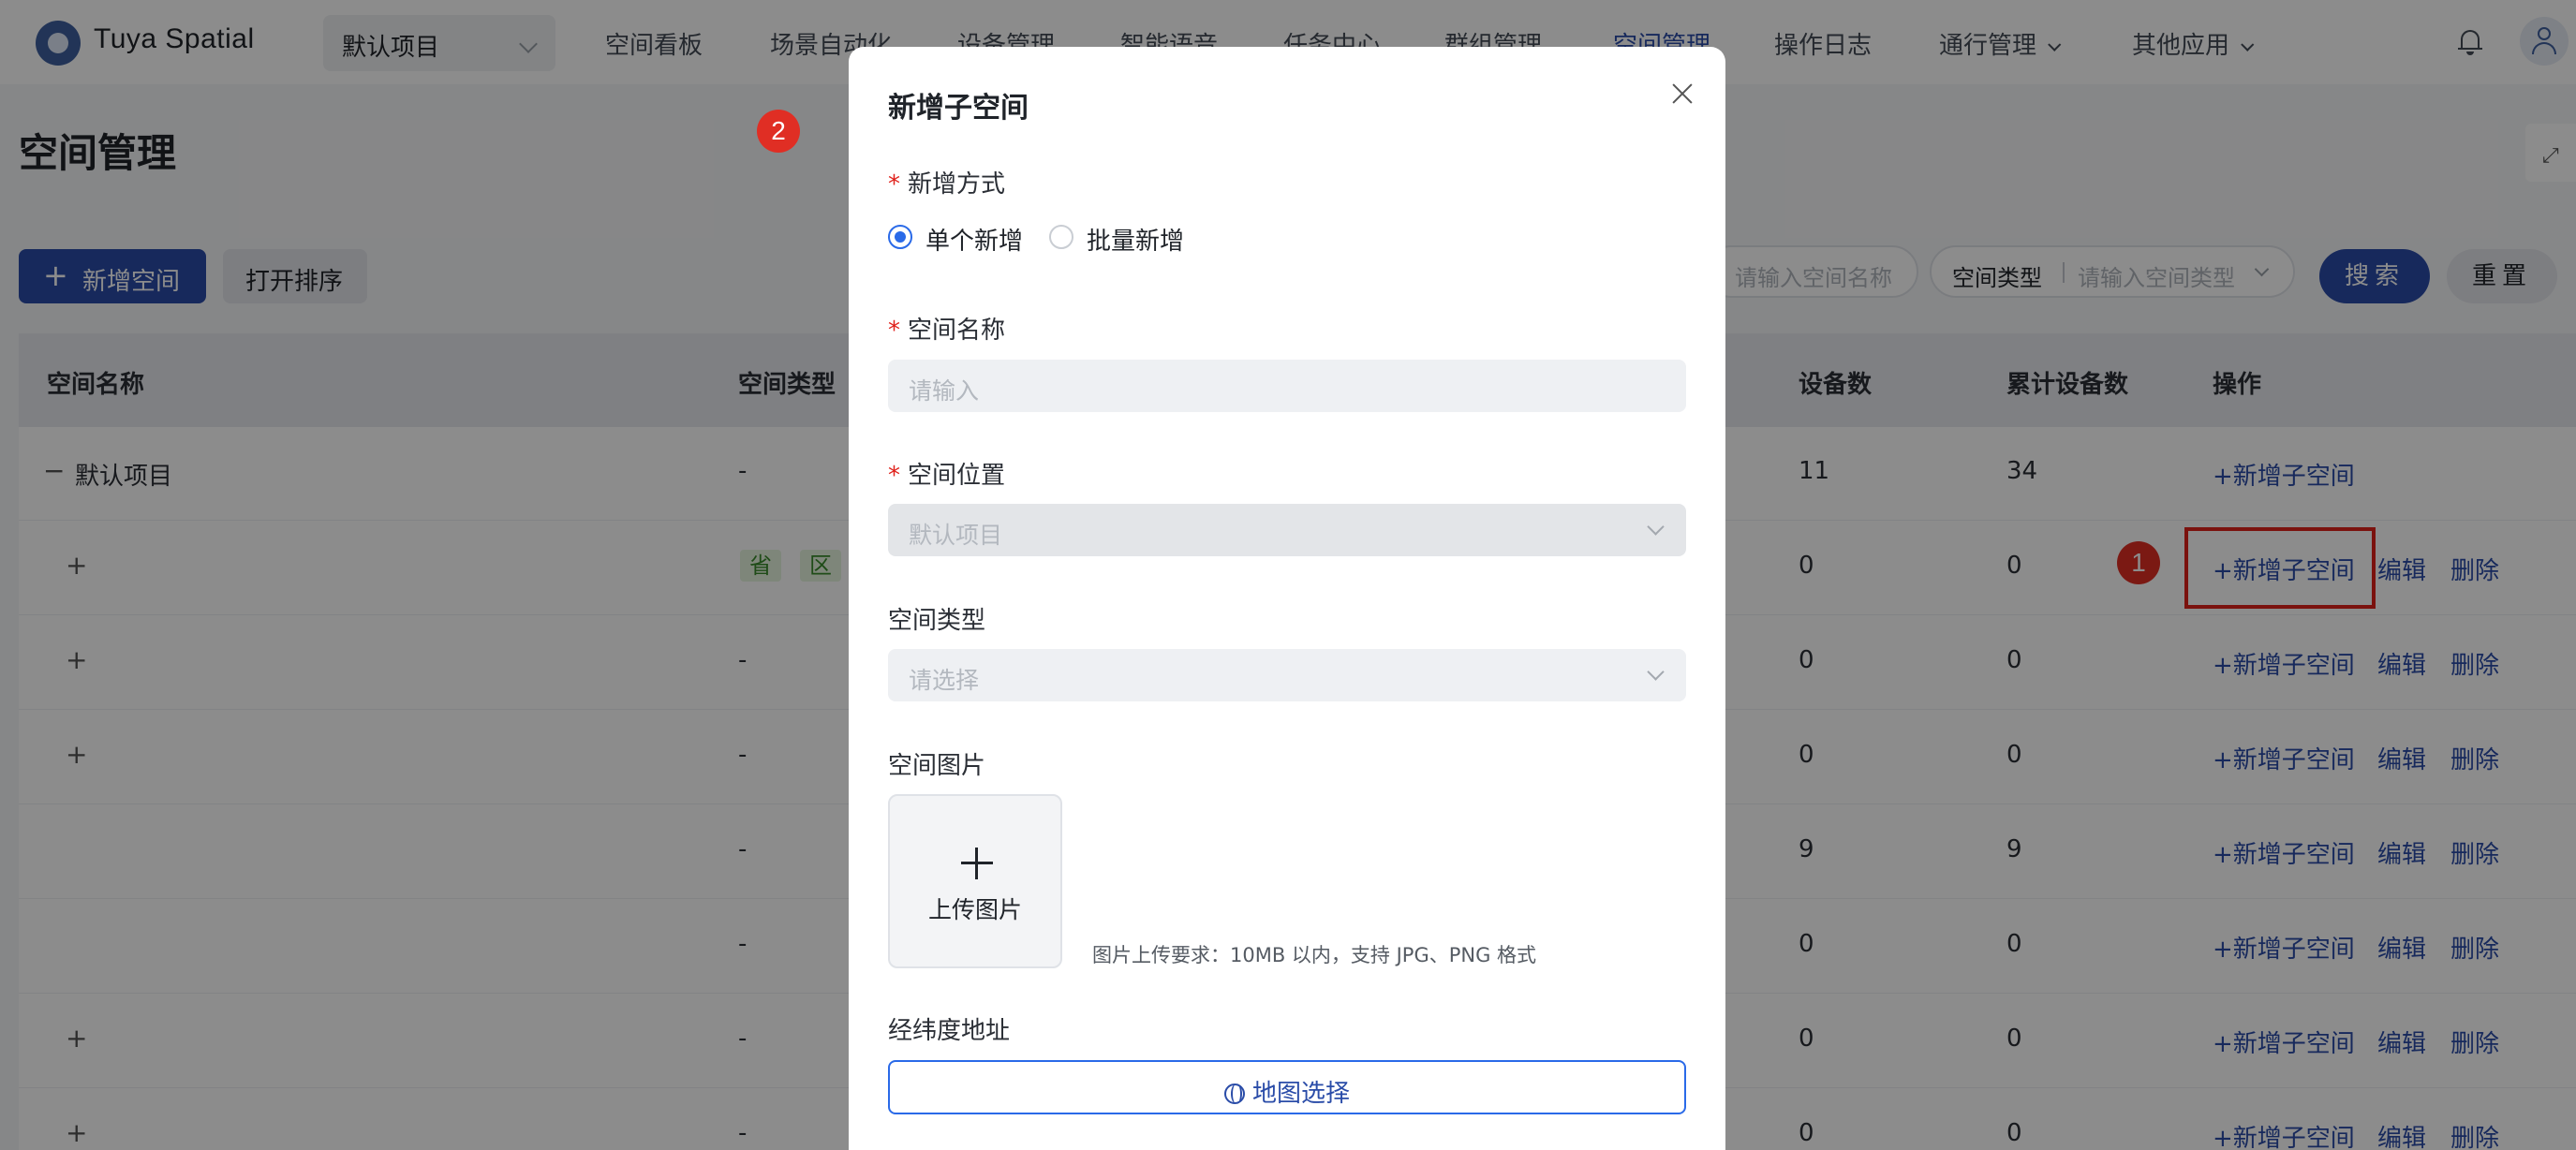  What do you see at coordinates (956, 535) in the screenshot?
I see `space-location-value: 默认项目` at bounding box center [956, 535].